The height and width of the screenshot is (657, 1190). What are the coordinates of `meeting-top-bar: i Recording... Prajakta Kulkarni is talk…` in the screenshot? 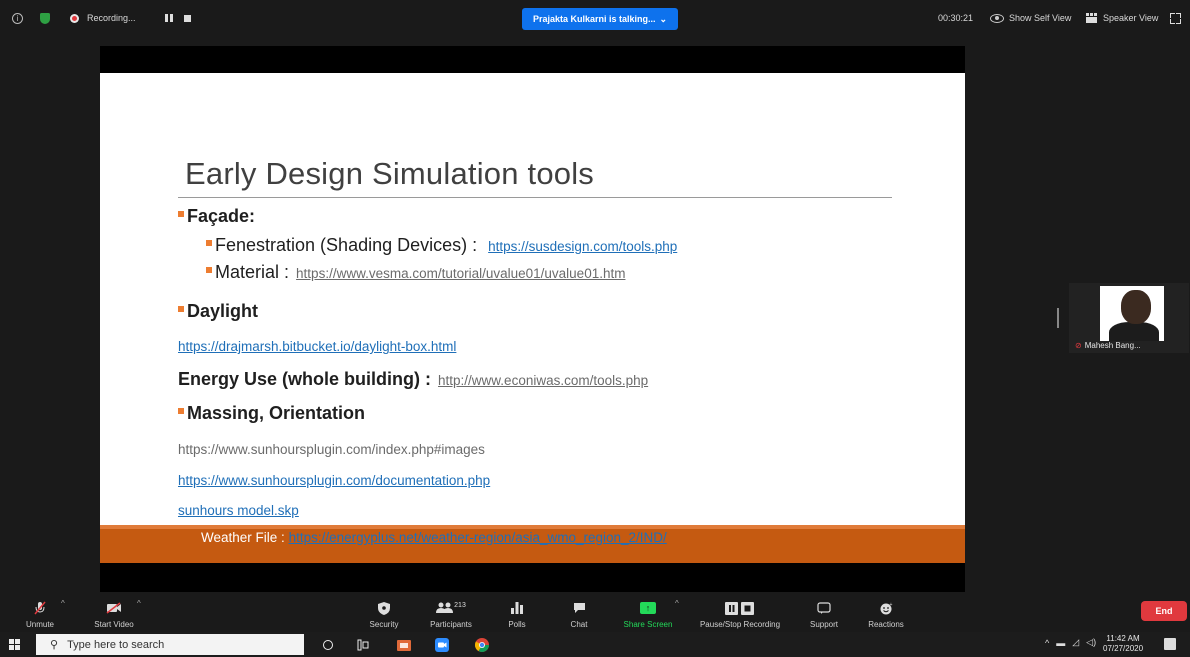 It's located at (595, 18).